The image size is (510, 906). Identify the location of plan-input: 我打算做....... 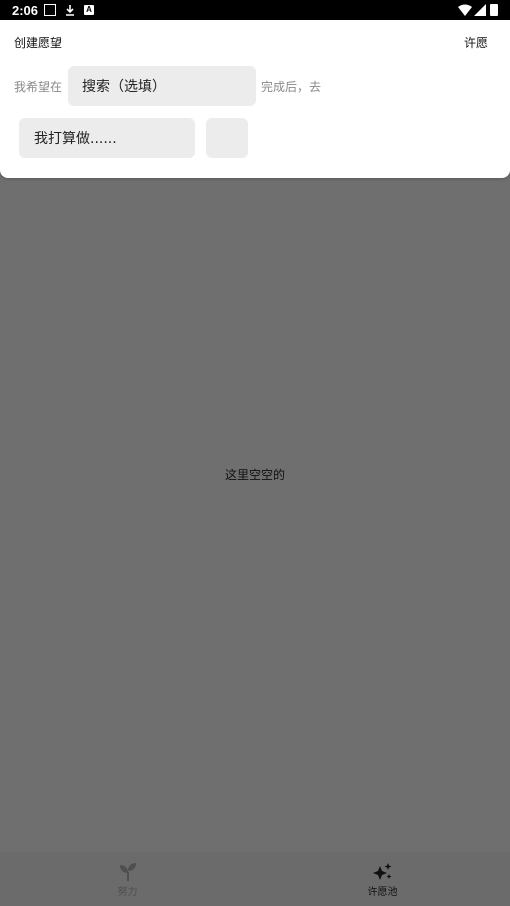
(107, 138).